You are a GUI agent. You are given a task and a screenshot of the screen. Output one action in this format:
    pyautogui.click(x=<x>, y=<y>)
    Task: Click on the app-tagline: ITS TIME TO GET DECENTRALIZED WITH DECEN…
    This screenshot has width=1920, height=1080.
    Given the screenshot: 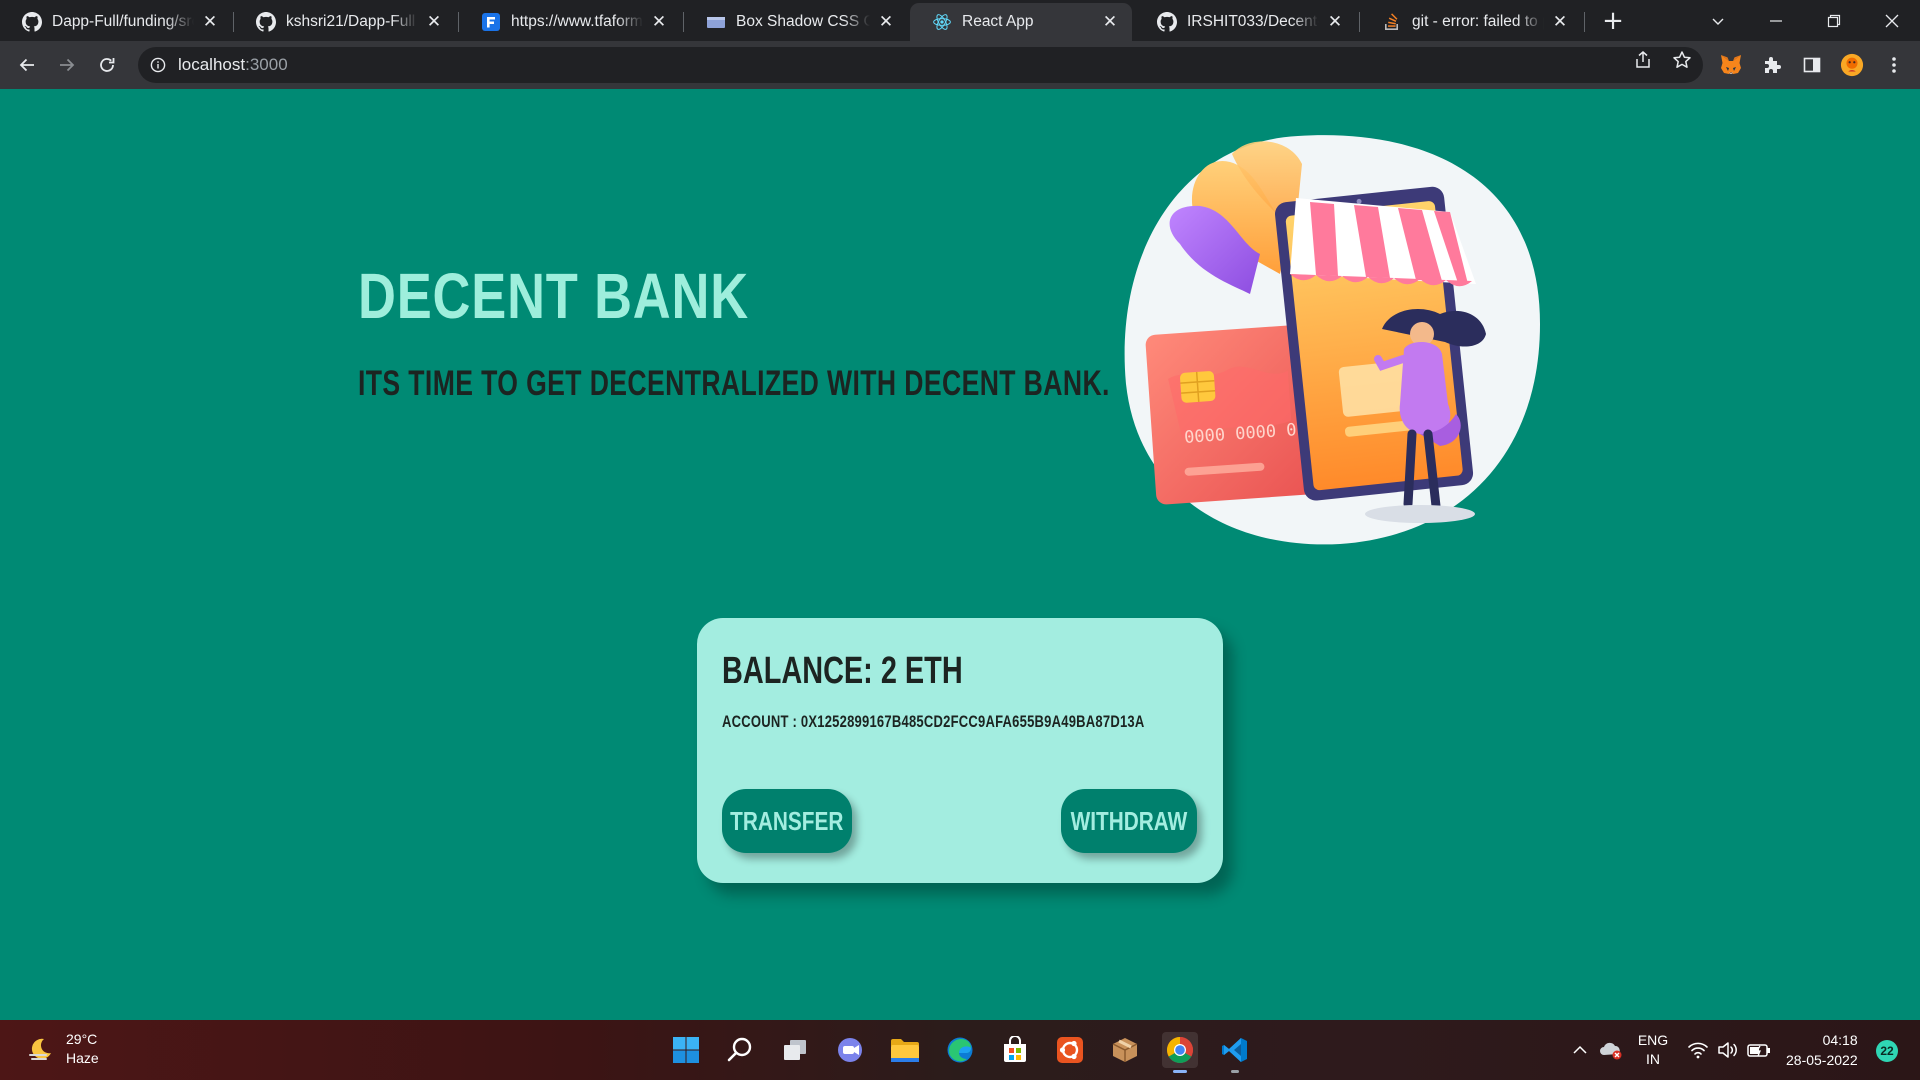 What is the action you would take?
    pyautogui.click(x=734, y=383)
    